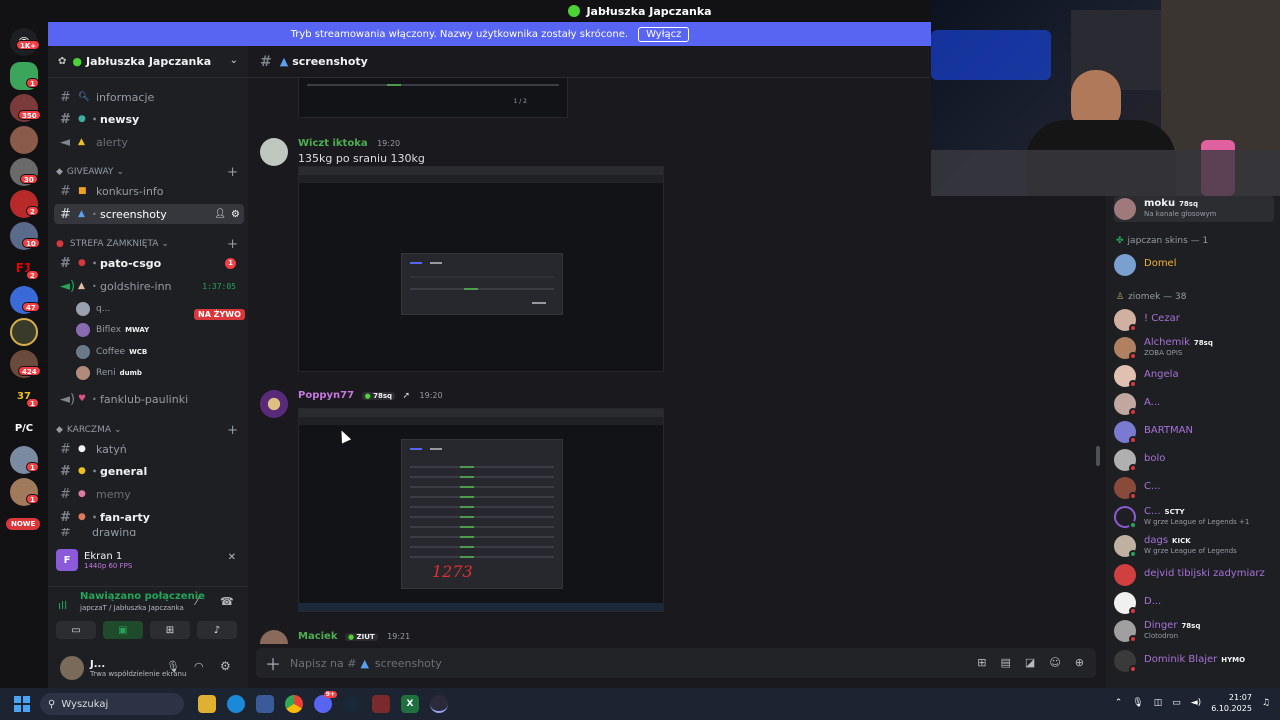 The image size is (1280, 720). What do you see at coordinates (149, 214) in the screenshot?
I see `channel-screenshoty: # ▲ • screenshoty 👤︎ ⚙` at bounding box center [149, 214].